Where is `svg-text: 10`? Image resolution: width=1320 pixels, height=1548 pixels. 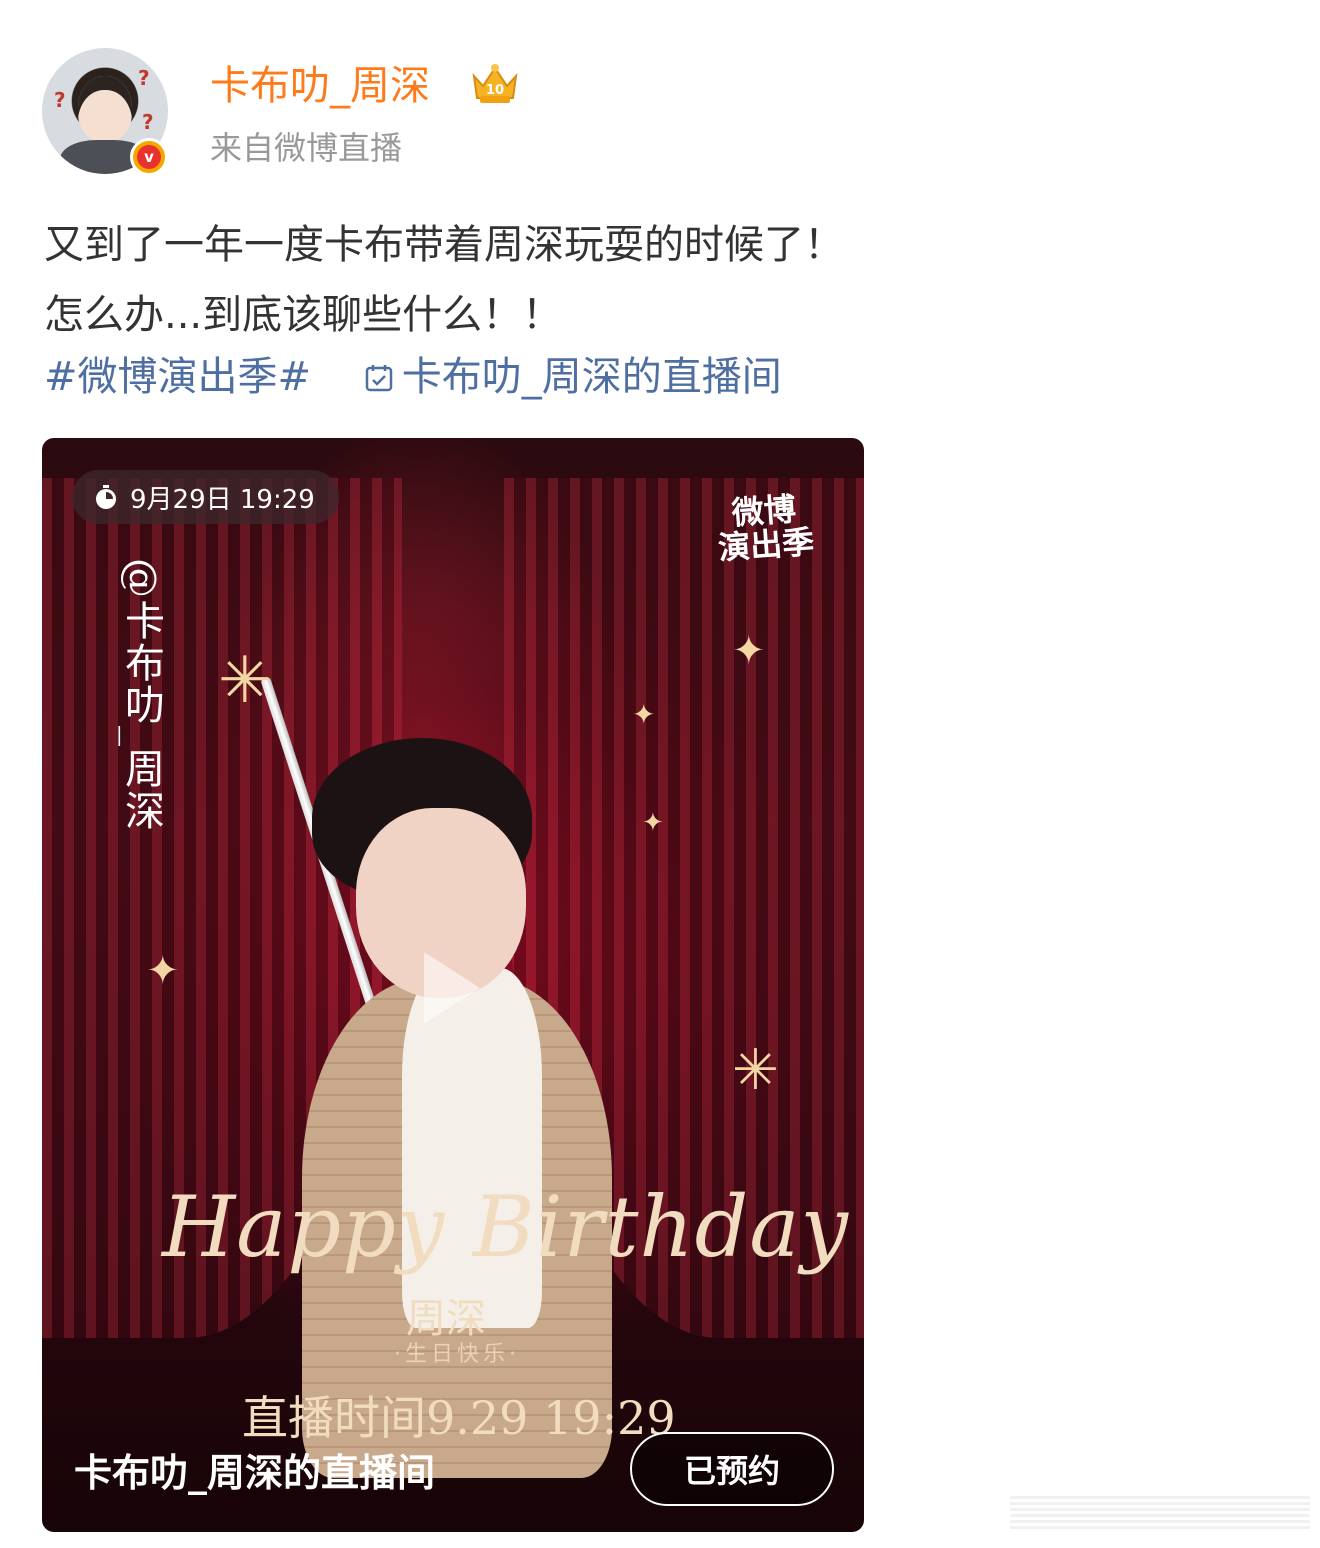
svg-text: 10 is located at coordinates (495, 90).